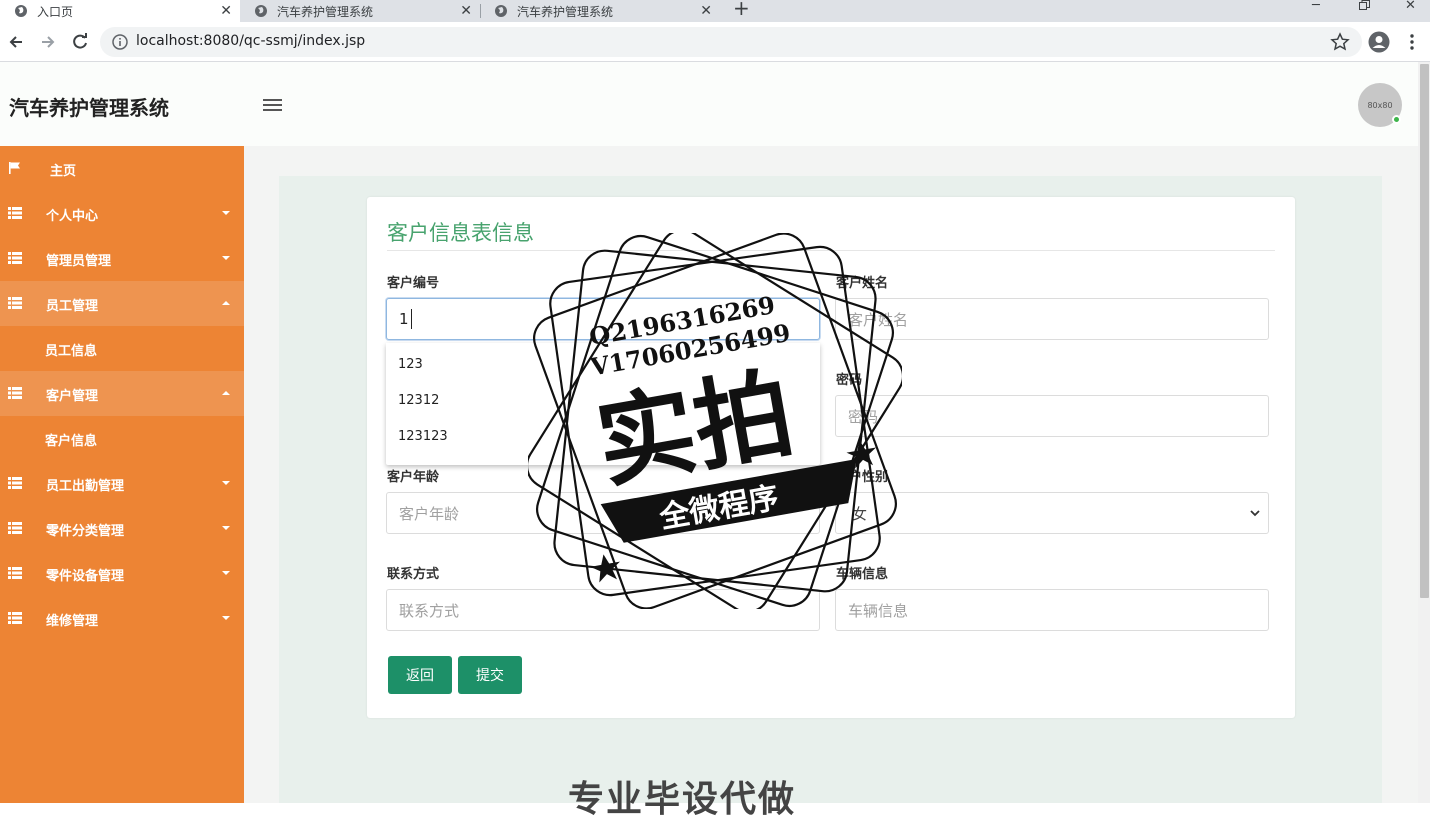 The image size is (1430, 822). I want to click on sidebar-item-part-equipment-management: 零件设备管理, so click(122, 573).